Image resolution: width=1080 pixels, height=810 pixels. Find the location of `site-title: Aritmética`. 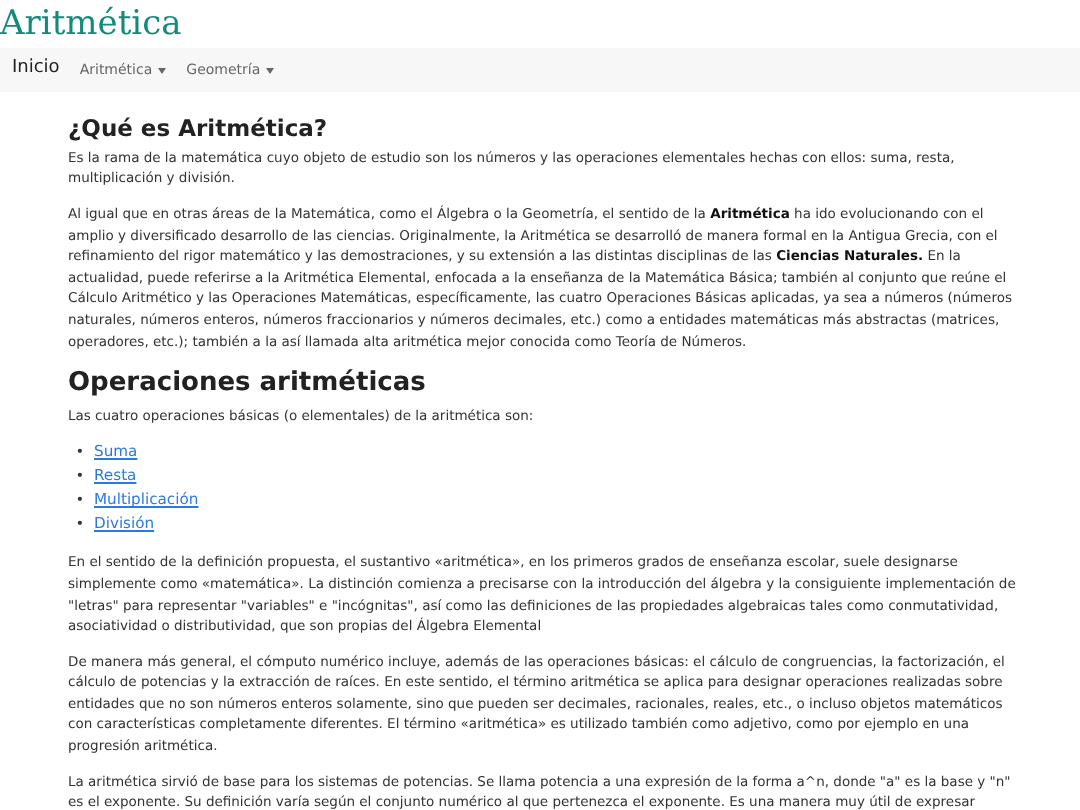

site-title: Aritmética is located at coordinates (92, 25).